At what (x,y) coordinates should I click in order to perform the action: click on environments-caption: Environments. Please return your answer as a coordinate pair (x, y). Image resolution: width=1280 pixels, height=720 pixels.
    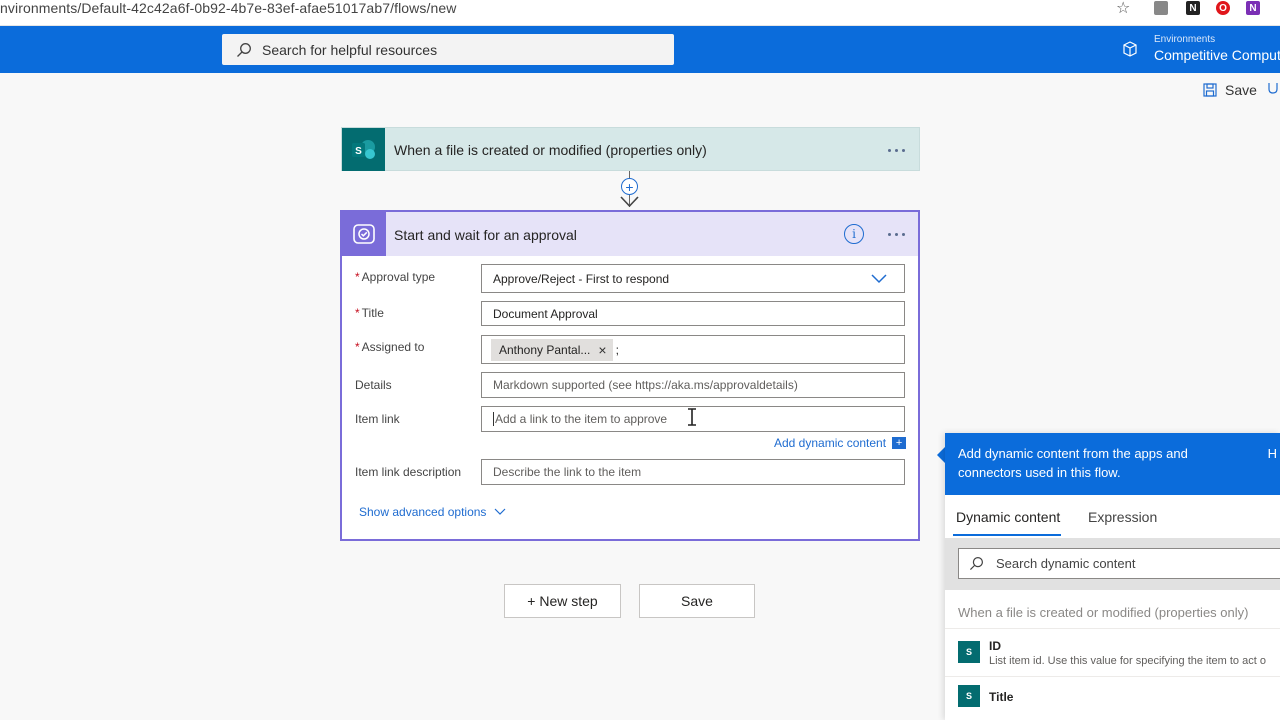
    Looking at the image, I should click on (1185, 39).